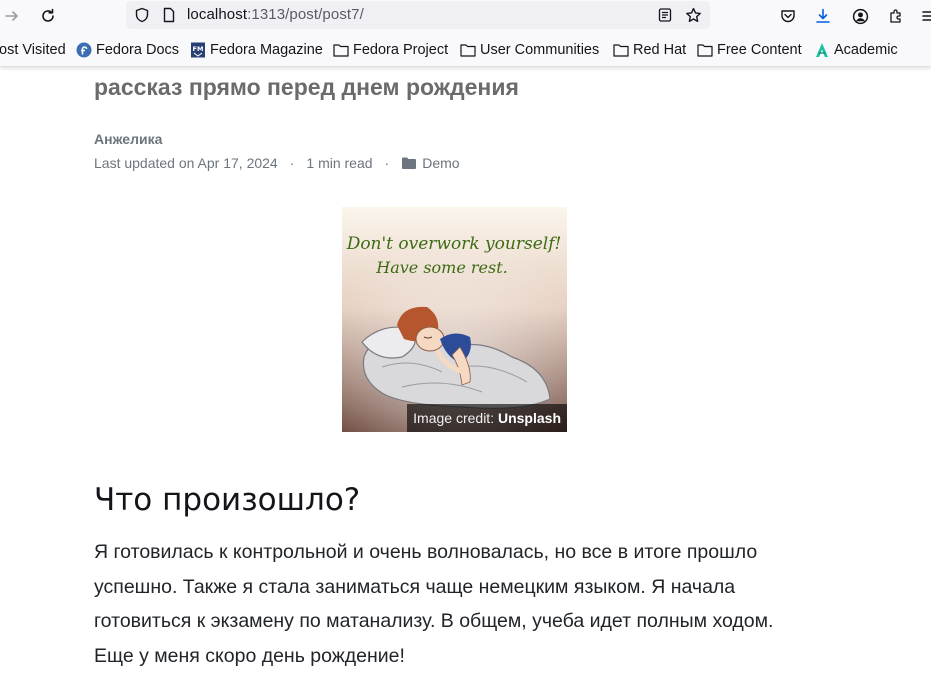 The image size is (931, 675). I want to click on bookmark-academic: Academic, so click(856, 50).